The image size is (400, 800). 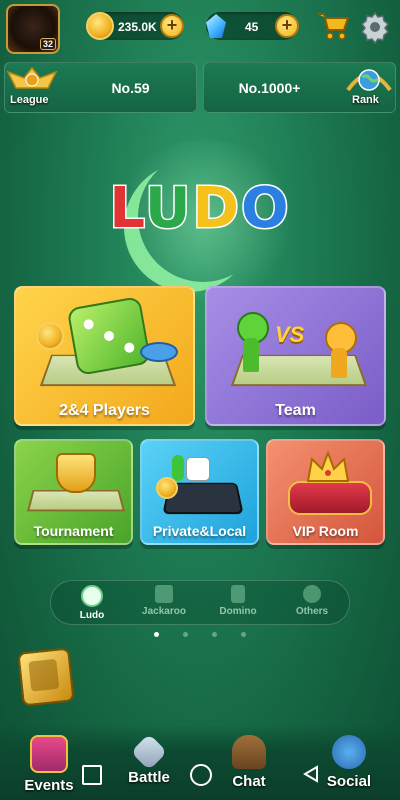 I want to click on rank-label: Rank, so click(x=365, y=100).